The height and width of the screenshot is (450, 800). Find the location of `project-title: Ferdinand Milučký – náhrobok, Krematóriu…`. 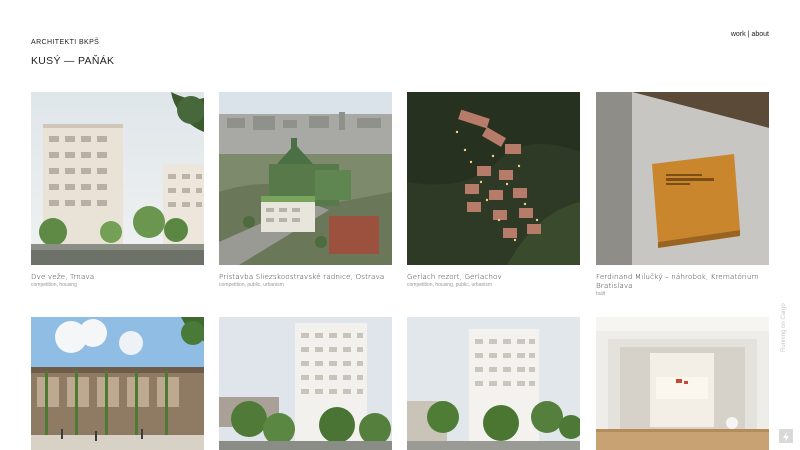

project-title: Ferdinand Milučký – náhrobok, Krematóriu… is located at coordinates (682, 281).